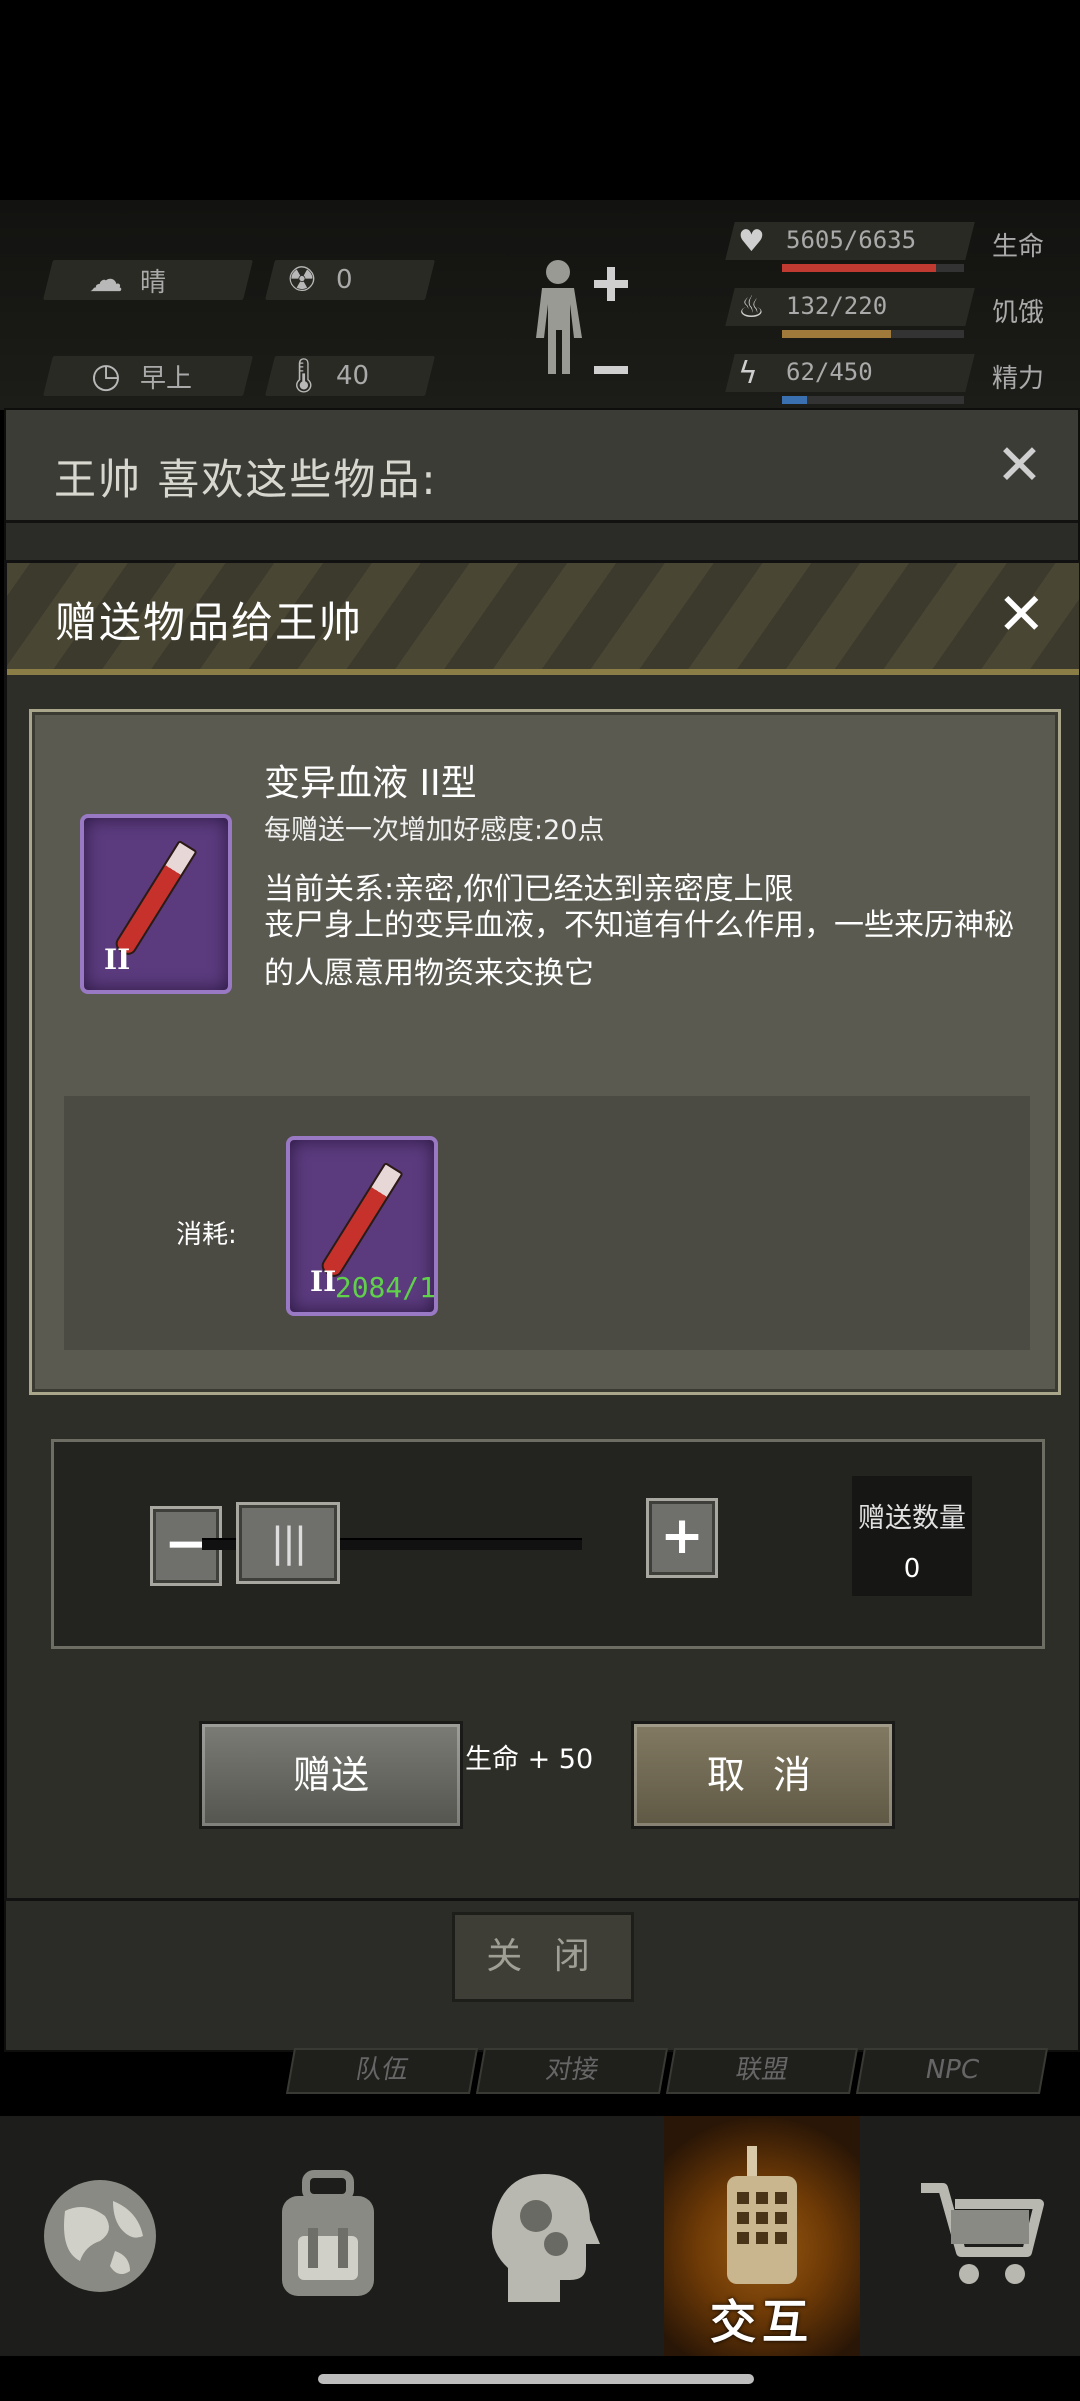 This screenshot has width=1080, height=2401. I want to click on item-description: 丧尸身上的变异血液，不知道有什么作用，一些来历神秘的人愿意用物资来交换它, so click(639, 949).